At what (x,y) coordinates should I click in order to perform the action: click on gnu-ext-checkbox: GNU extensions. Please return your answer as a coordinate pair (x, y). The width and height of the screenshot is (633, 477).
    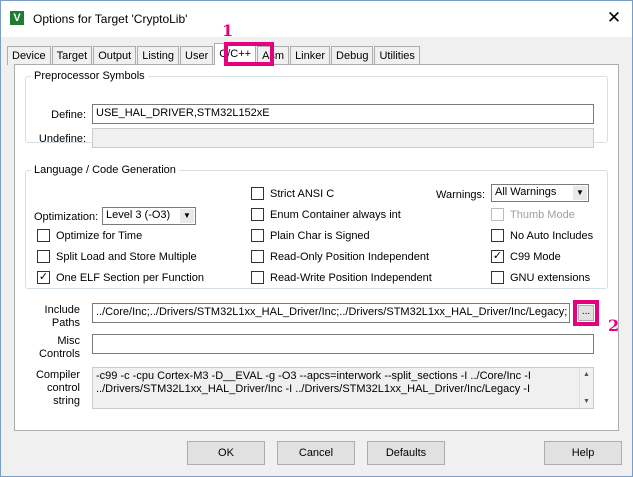
    Looking at the image, I should click on (540, 277).